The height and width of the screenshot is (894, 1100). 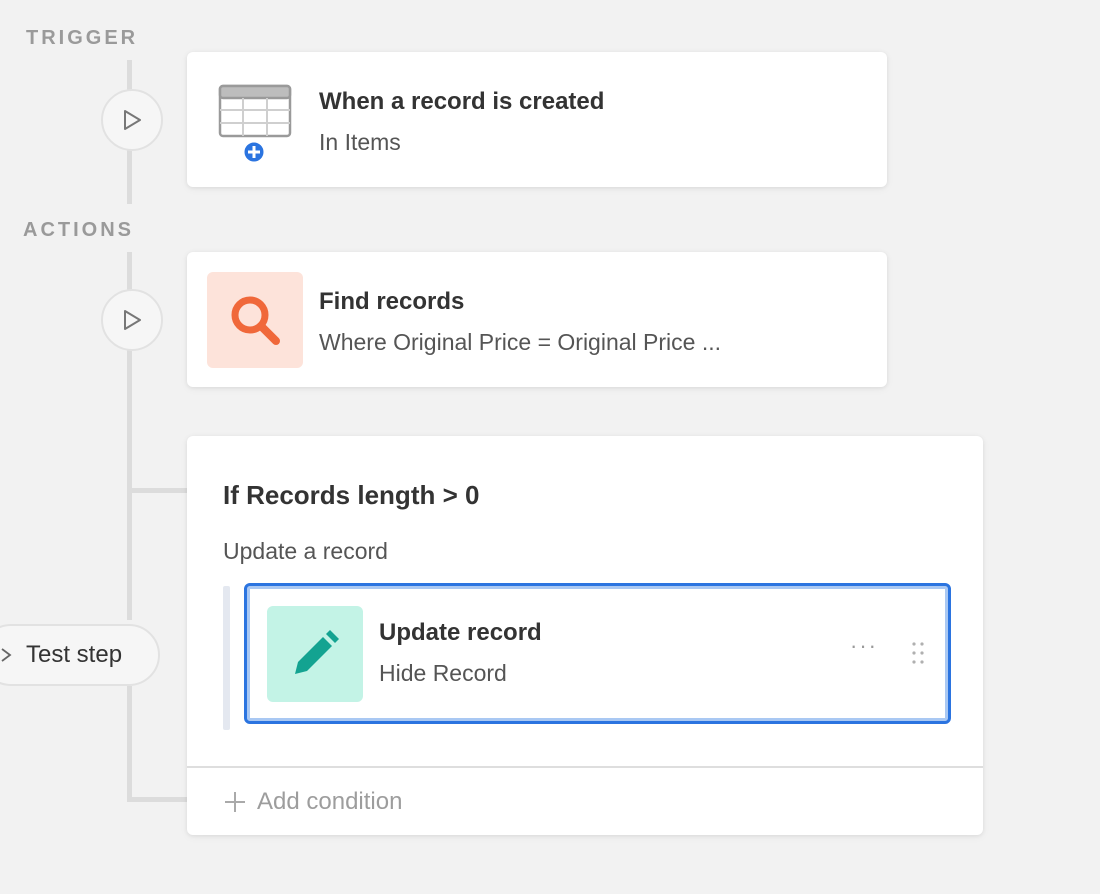 I want to click on run-find-step-button, so click(x=132, y=320).